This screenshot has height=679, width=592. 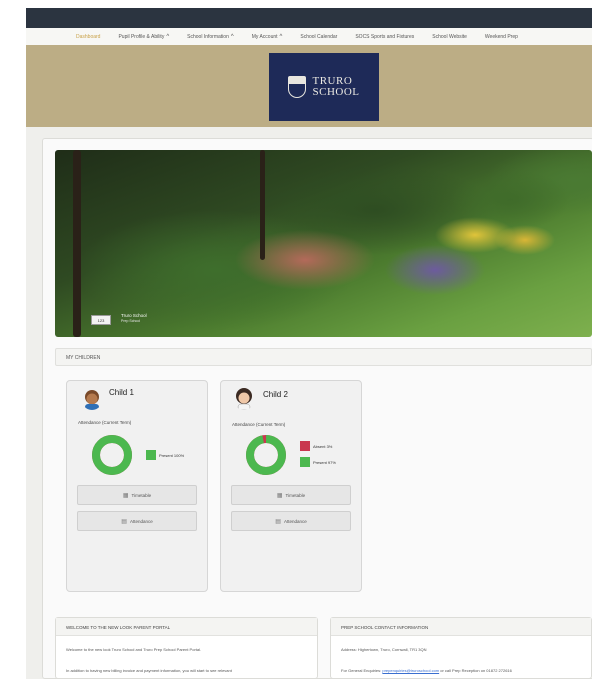 I want to click on contact-enquiries-suffix: or call Prep Reception on 01872 272616, so click(x=476, y=670).